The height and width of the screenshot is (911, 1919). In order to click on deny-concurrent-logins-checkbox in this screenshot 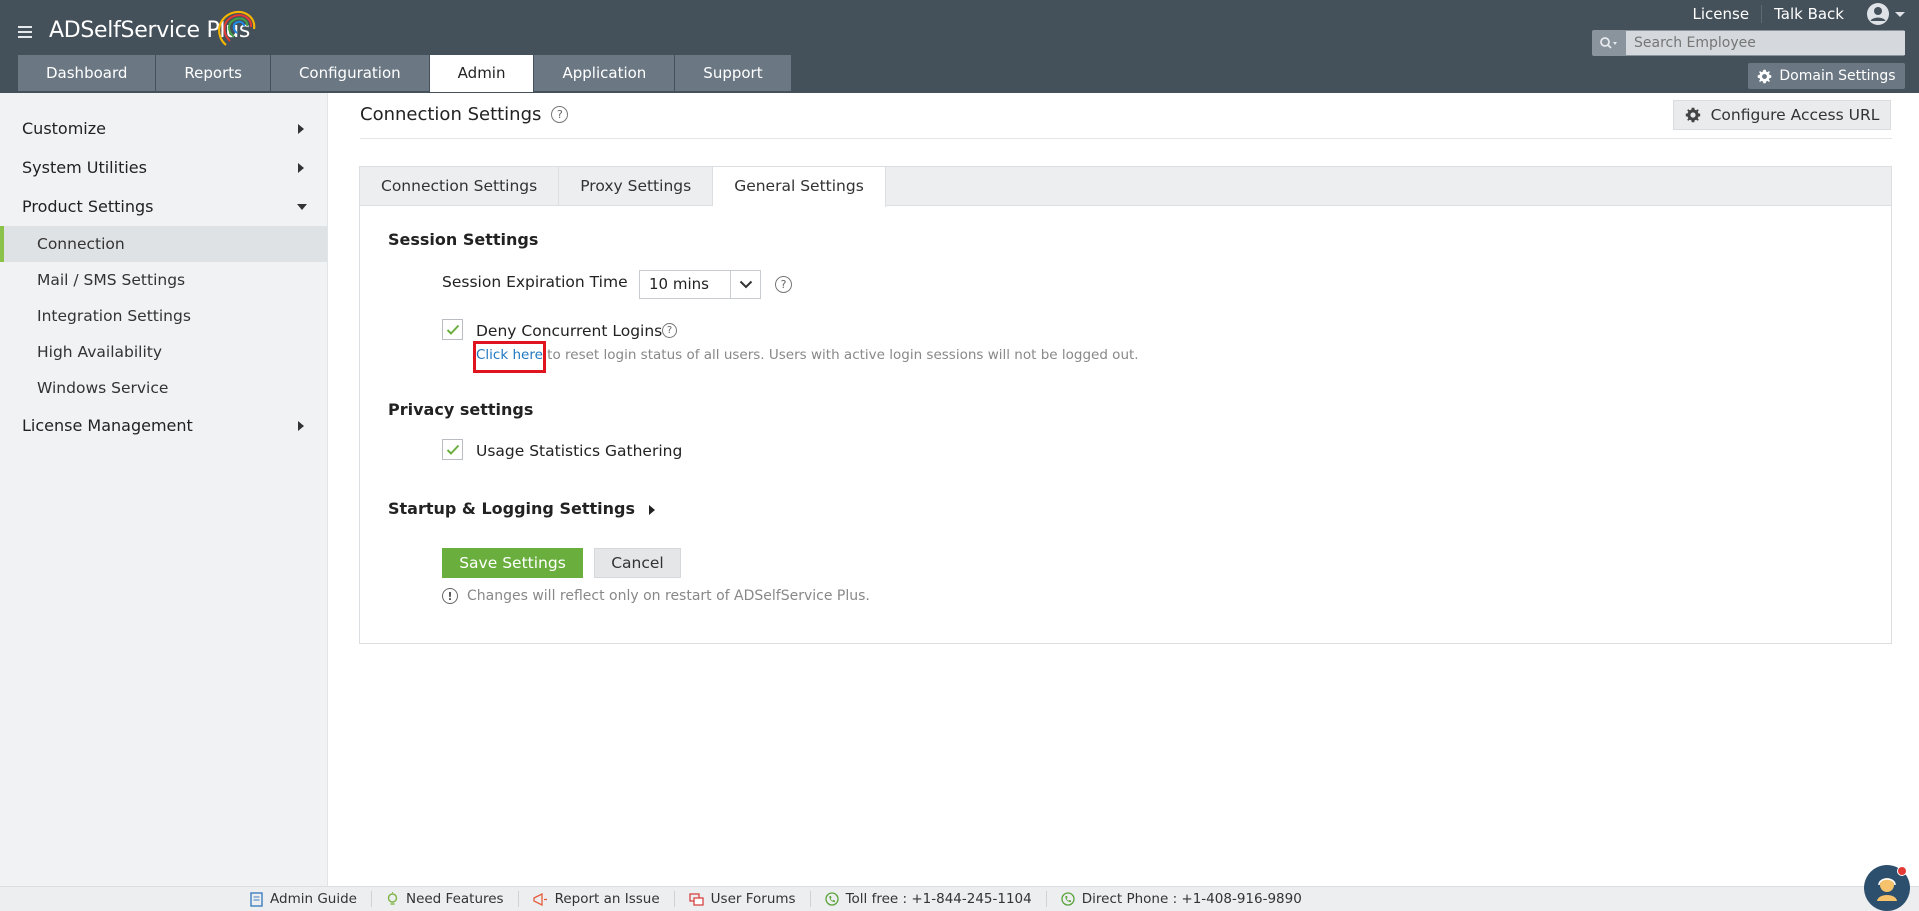, I will do `click(452, 329)`.